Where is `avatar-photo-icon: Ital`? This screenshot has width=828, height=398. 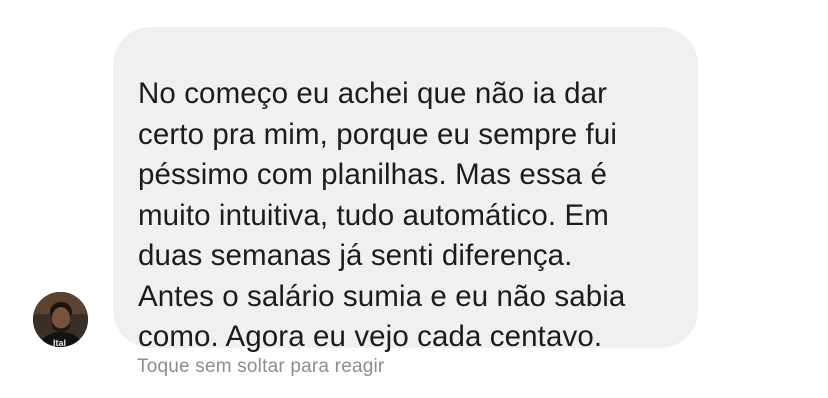
avatar-photo-icon: Ital is located at coordinates (60, 319).